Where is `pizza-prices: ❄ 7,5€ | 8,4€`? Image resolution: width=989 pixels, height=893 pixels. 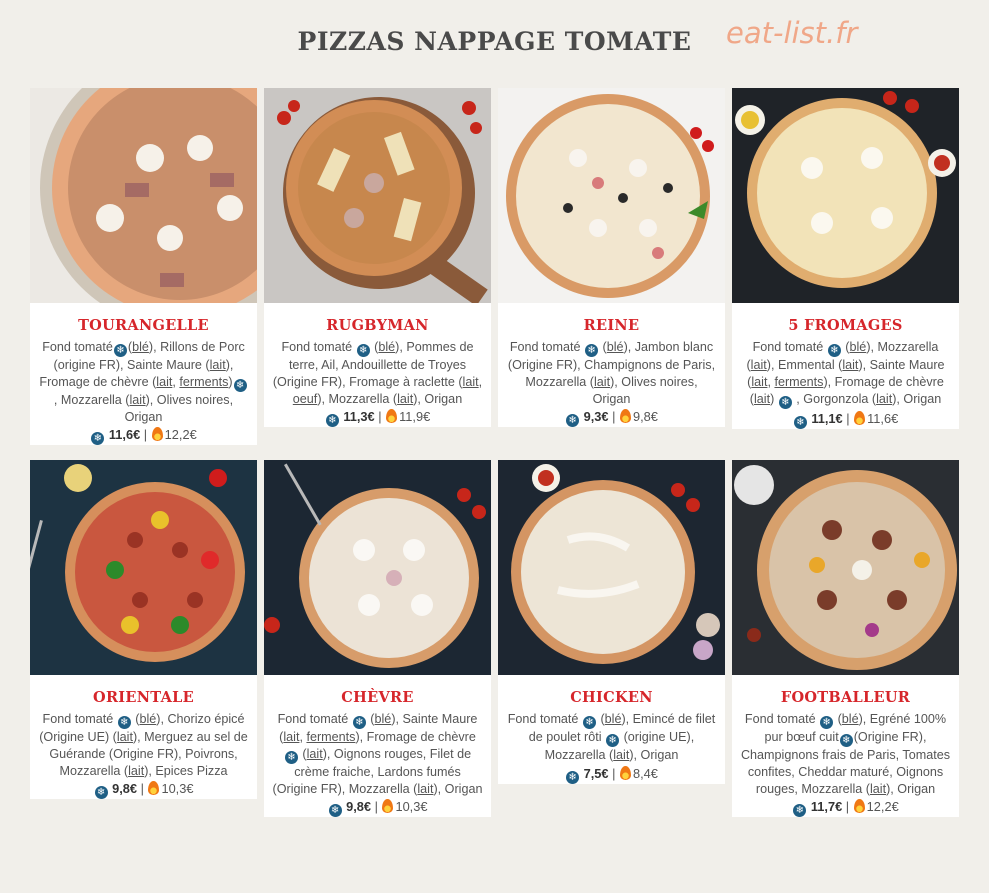
pizza-prices: ❄ 7,5€ | 8,4€ is located at coordinates (611, 774).